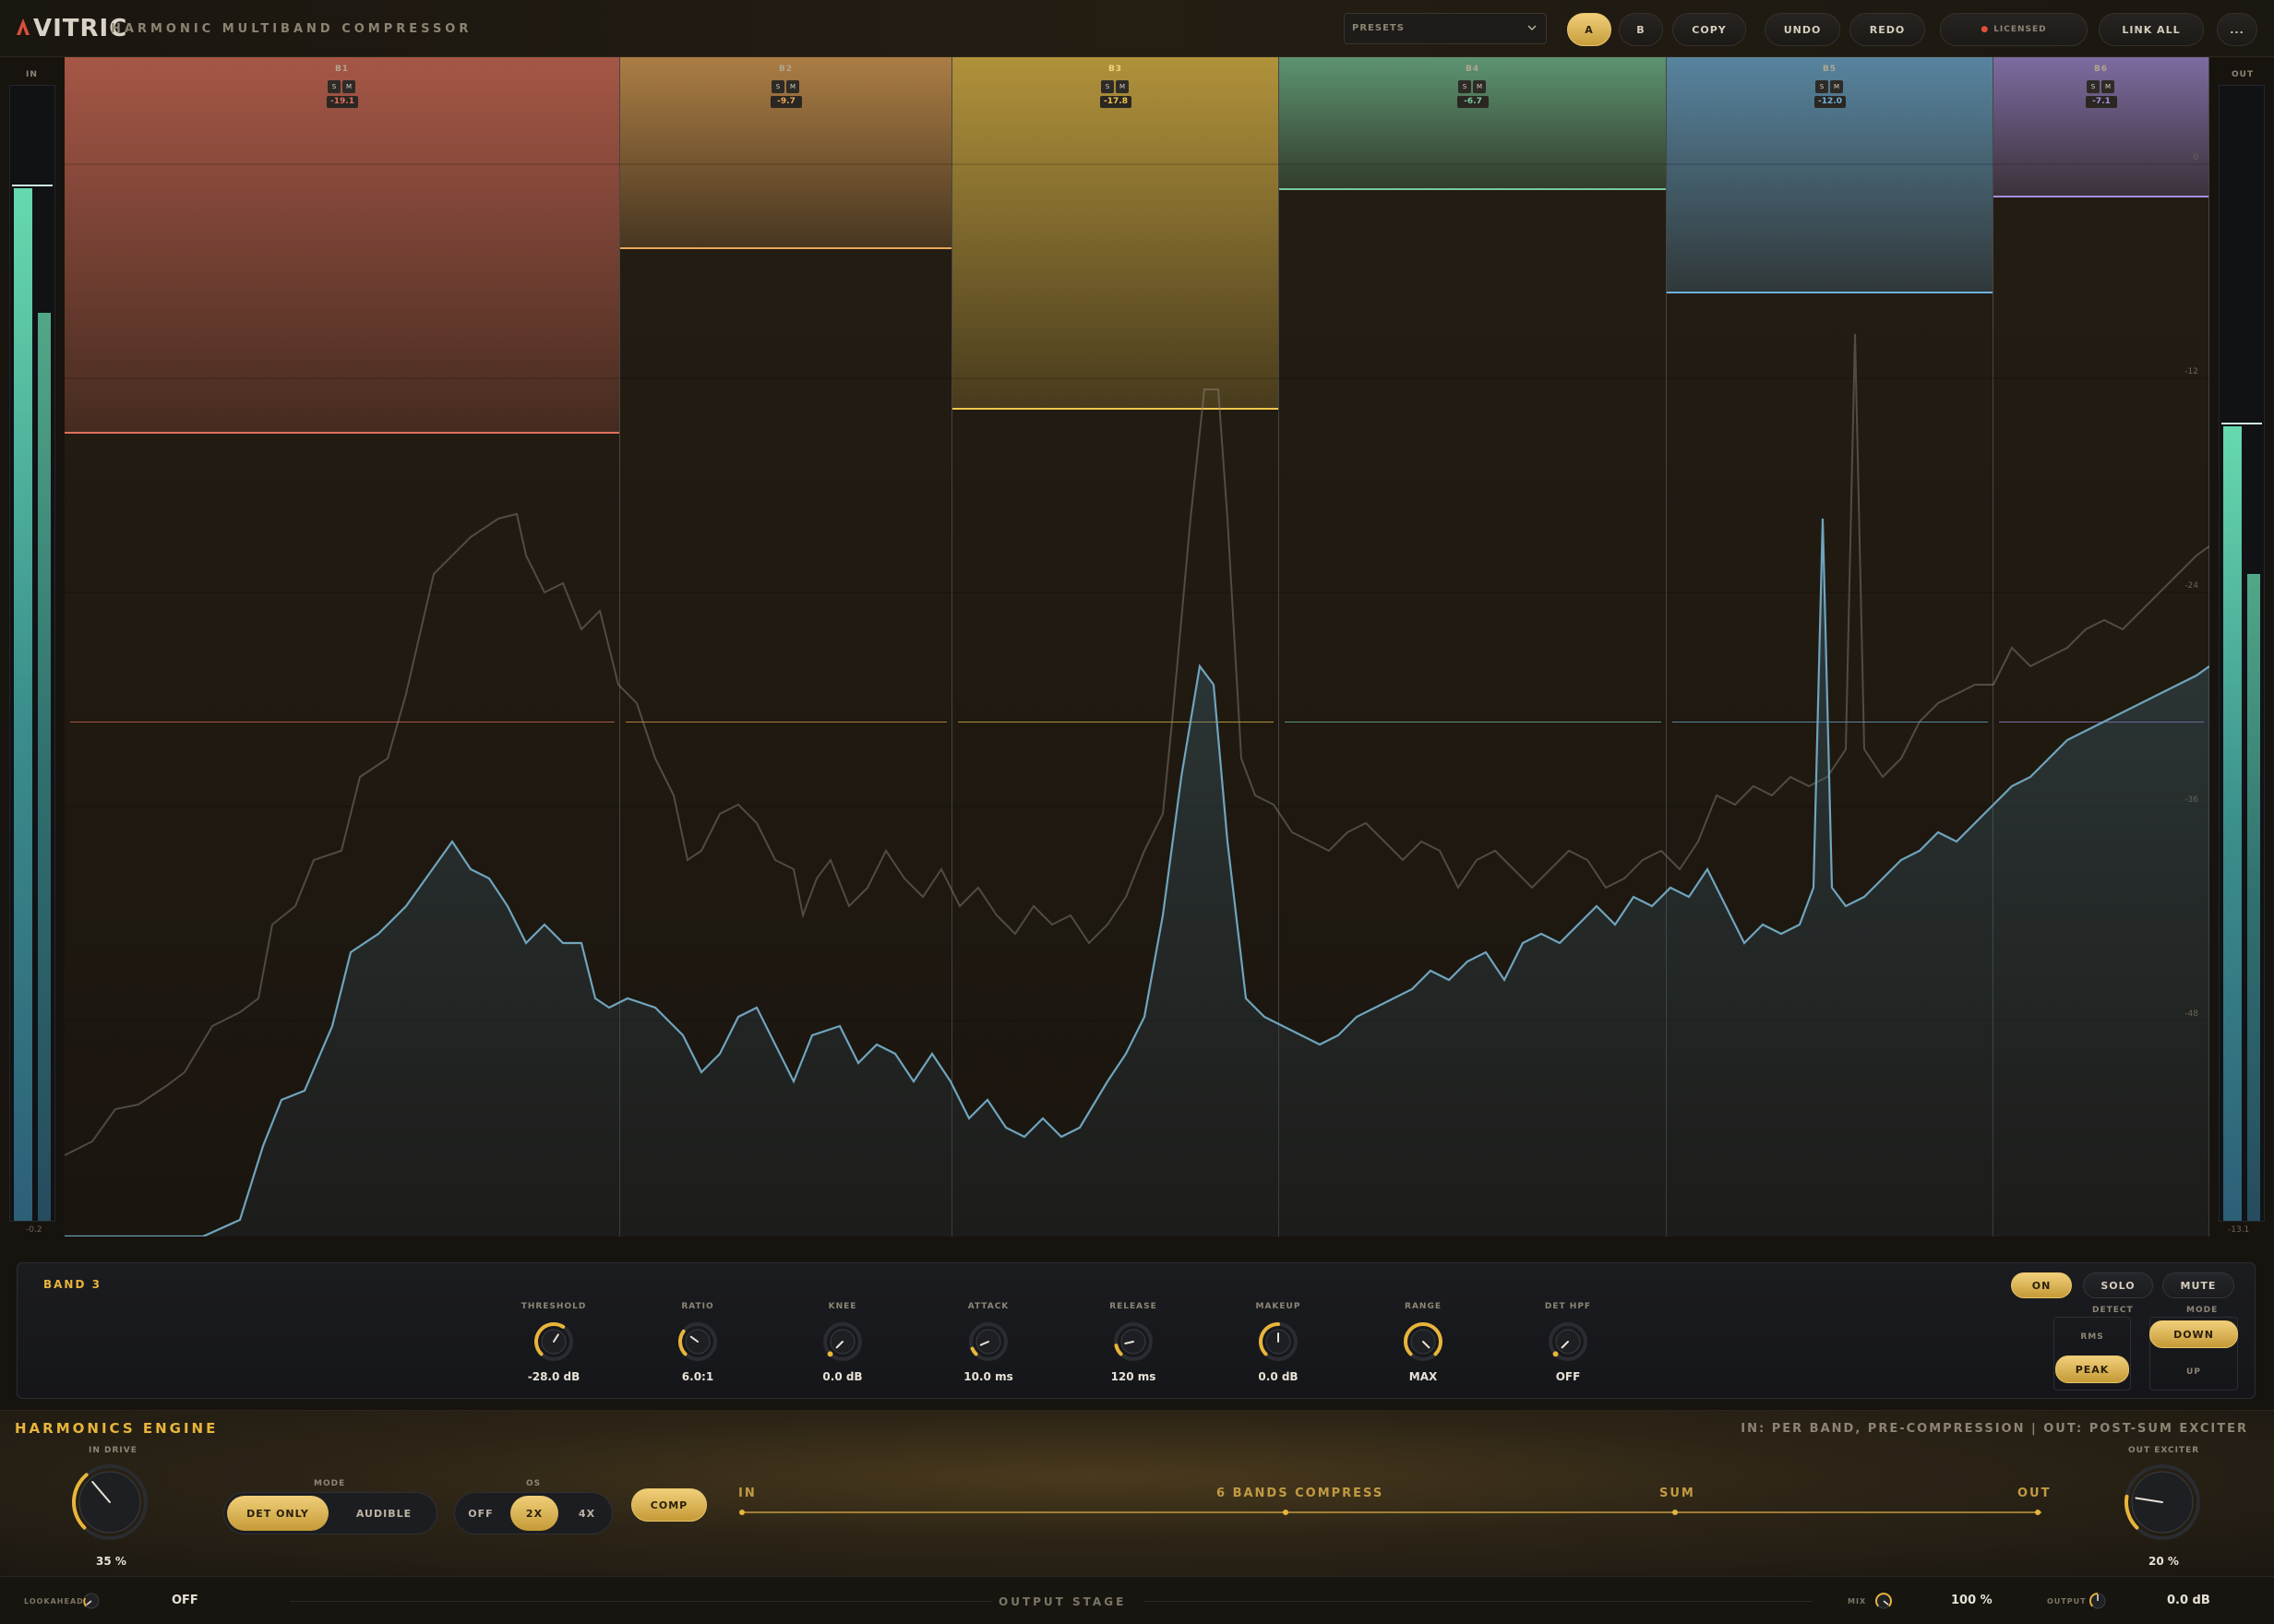  What do you see at coordinates (111, 1561) in the screenshot?
I see `in-drive-value: 35 %` at bounding box center [111, 1561].